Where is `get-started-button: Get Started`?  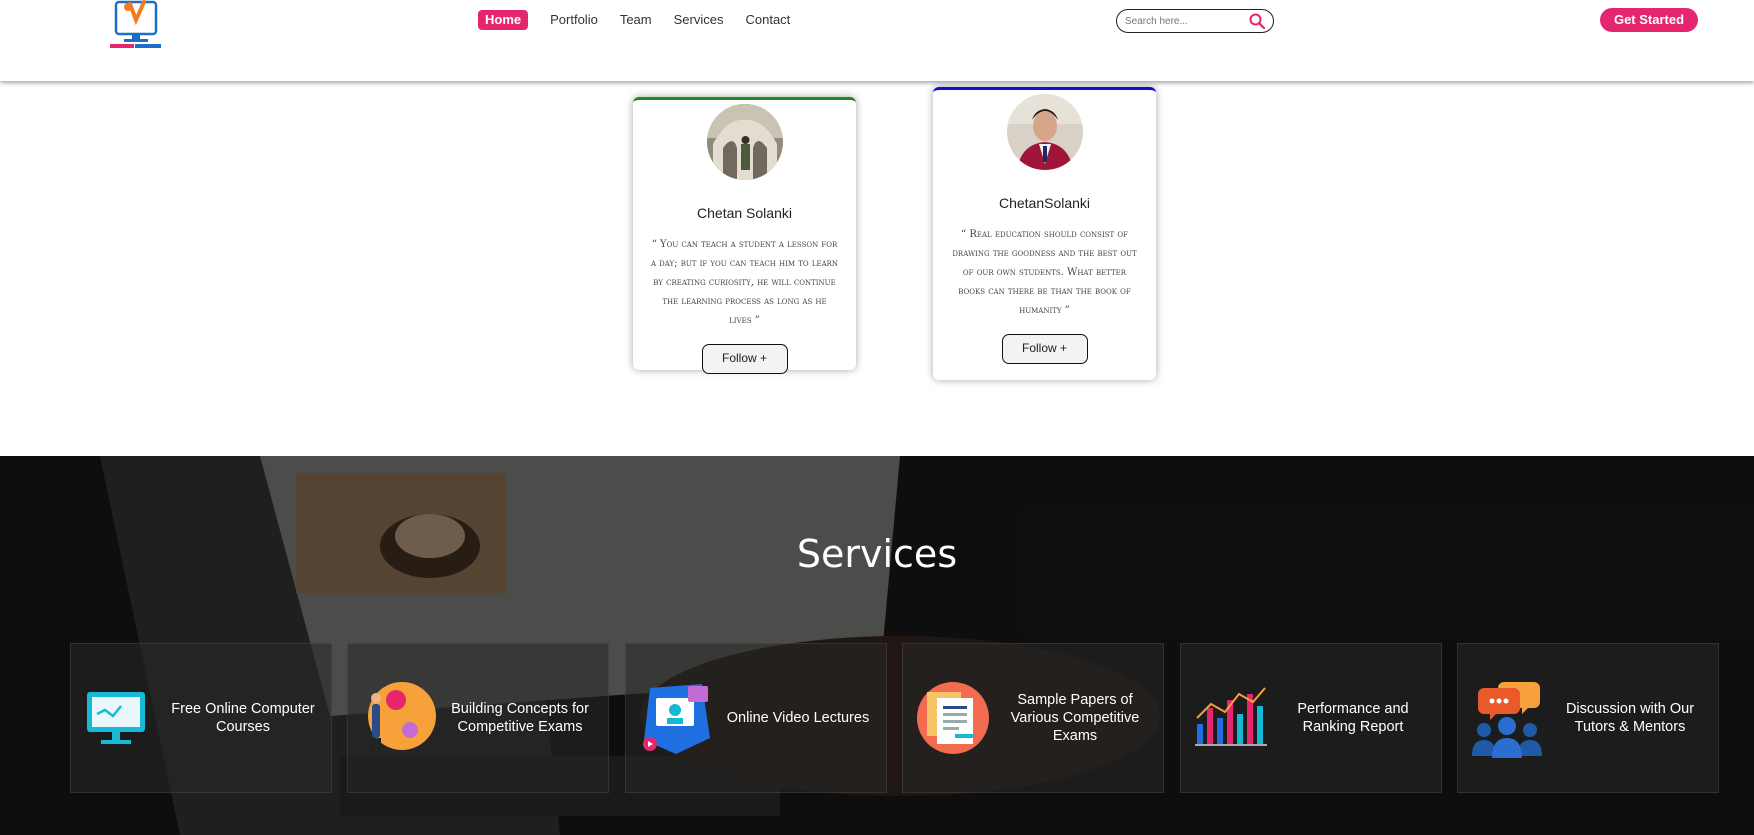 get-started-button: Get Started is located at coordinates (1649, 20).